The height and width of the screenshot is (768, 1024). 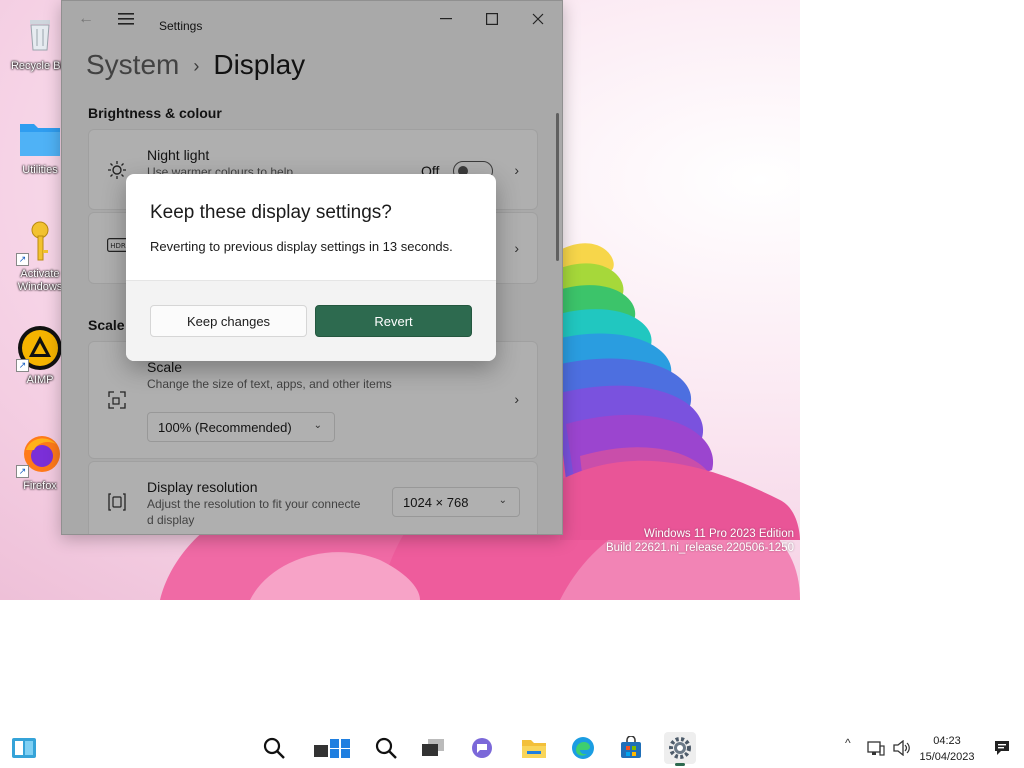 What do you see at coordinates (482, 748) in the screenshot?
I see `teams-chat-icon` at bounding box center [482, 748].